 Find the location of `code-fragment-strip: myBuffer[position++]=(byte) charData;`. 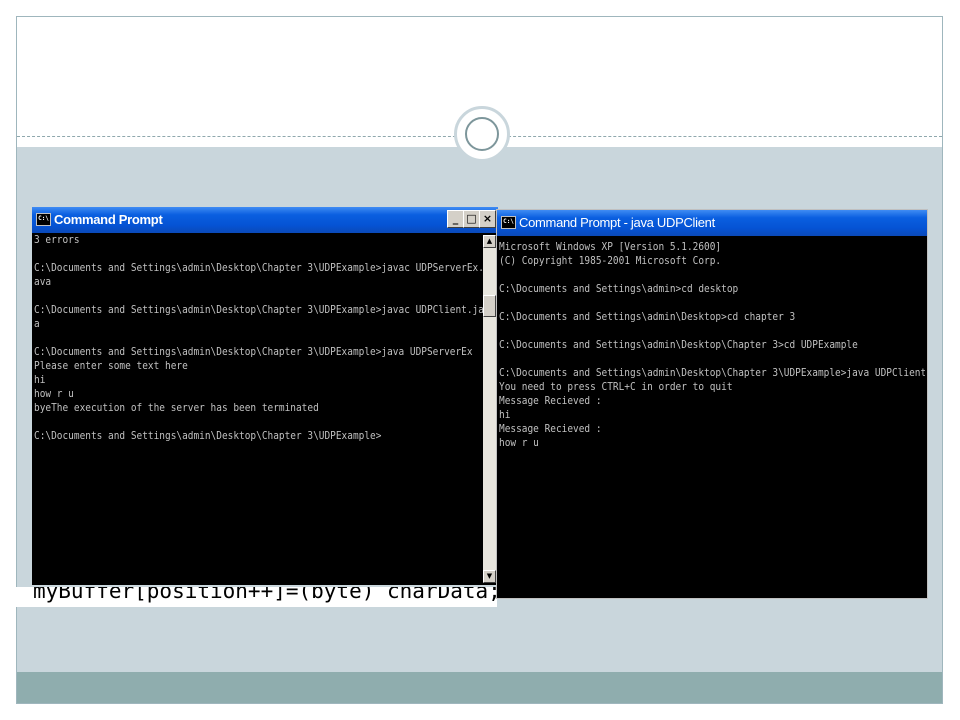

code-fragment-strip: myBuffer[position++]=(byte) charData; is located at coordinates (256, 597).